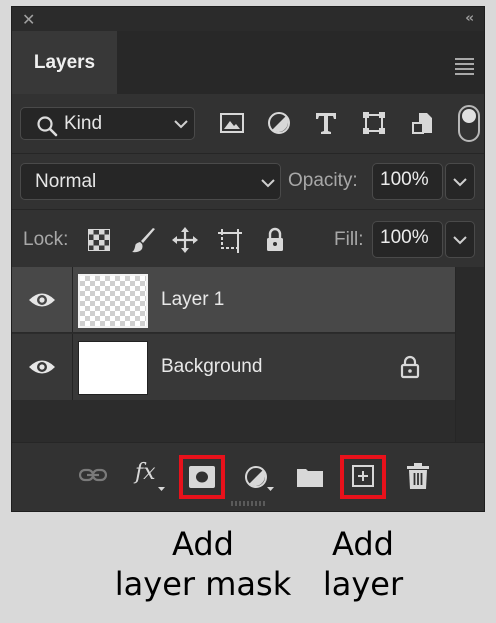 The height and width of the screenshot is (623, 496). Describe the element at coordinates (256, 477) in the screenshot. I see `adjustment-layer-icon` at that location.